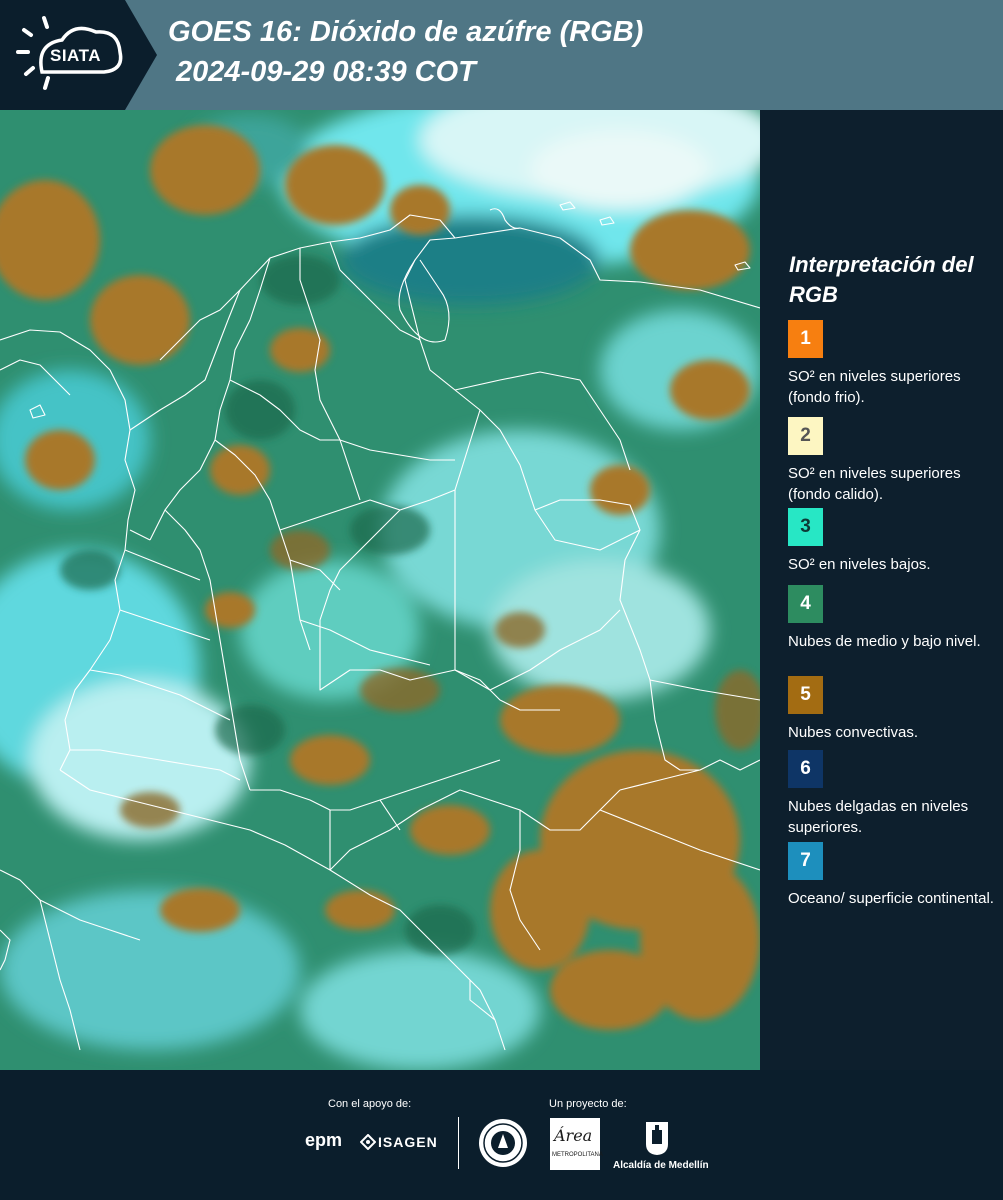 The width and height of the screenshot is (1003, 1200). Describe the element at coordinates (805, 436) in the screenshot. I see `legend-swatch-2: 2` at that location.